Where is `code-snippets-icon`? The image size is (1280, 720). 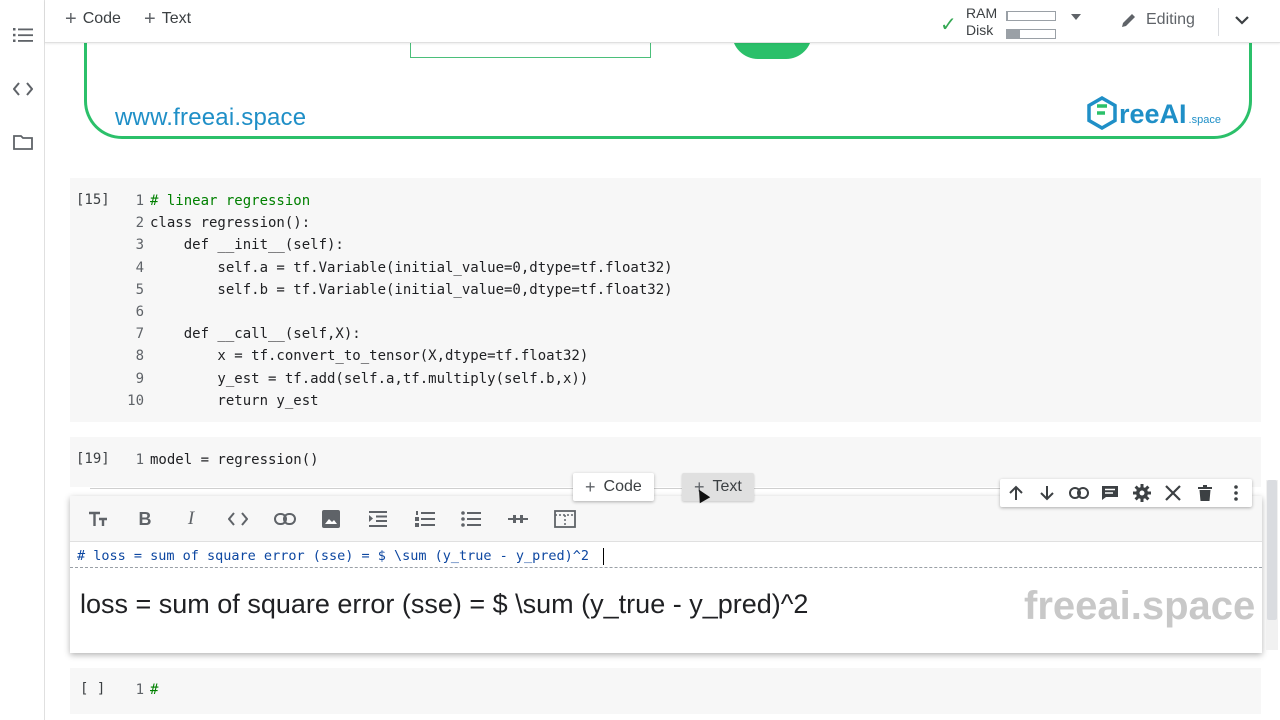
code-snippets-icon is located at coordinates (23, 89).